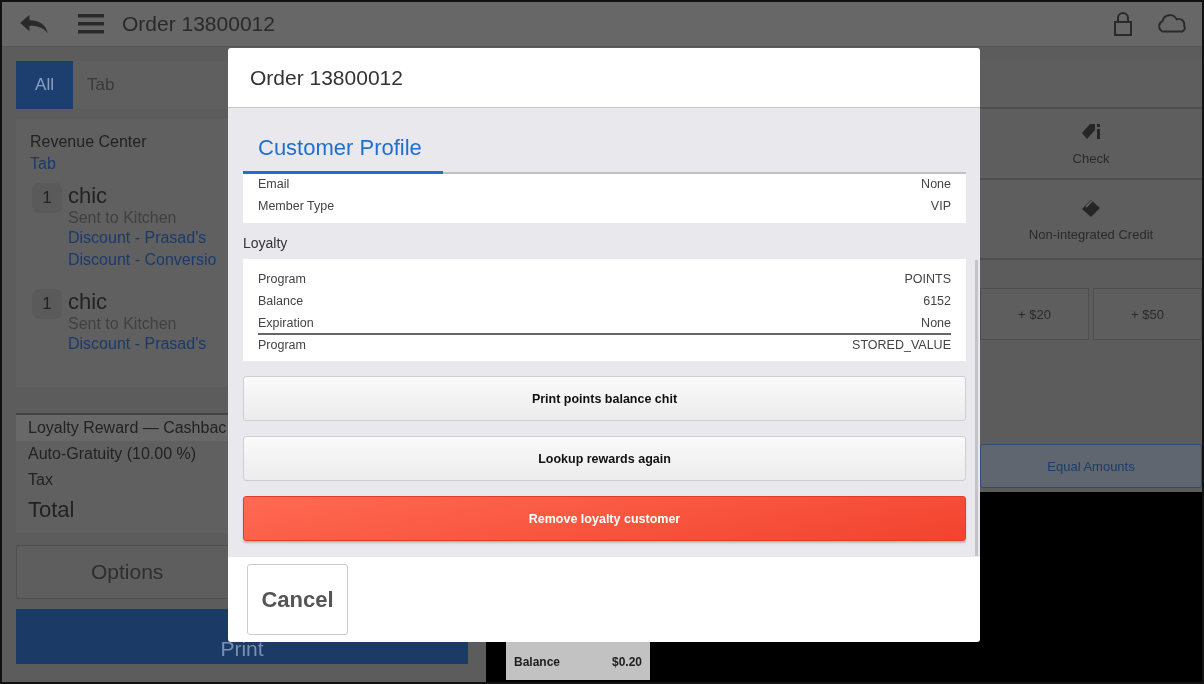  What do you see at coordinates (266, 243) in the screenshot?
I see `section-heading: Loyalty` at bounding box center [266, 243].